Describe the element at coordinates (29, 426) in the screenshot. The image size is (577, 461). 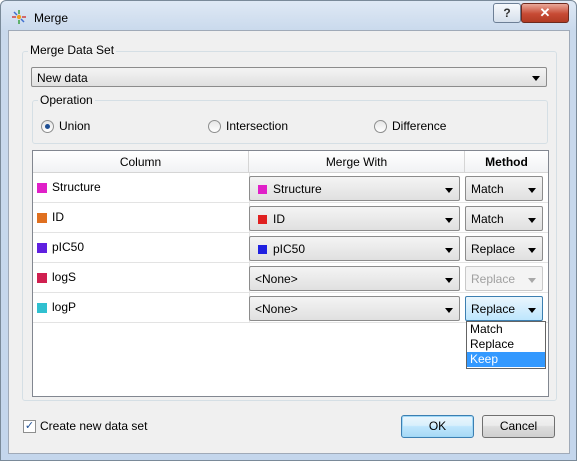
I see `checkmark-icon: ✓` at that location.